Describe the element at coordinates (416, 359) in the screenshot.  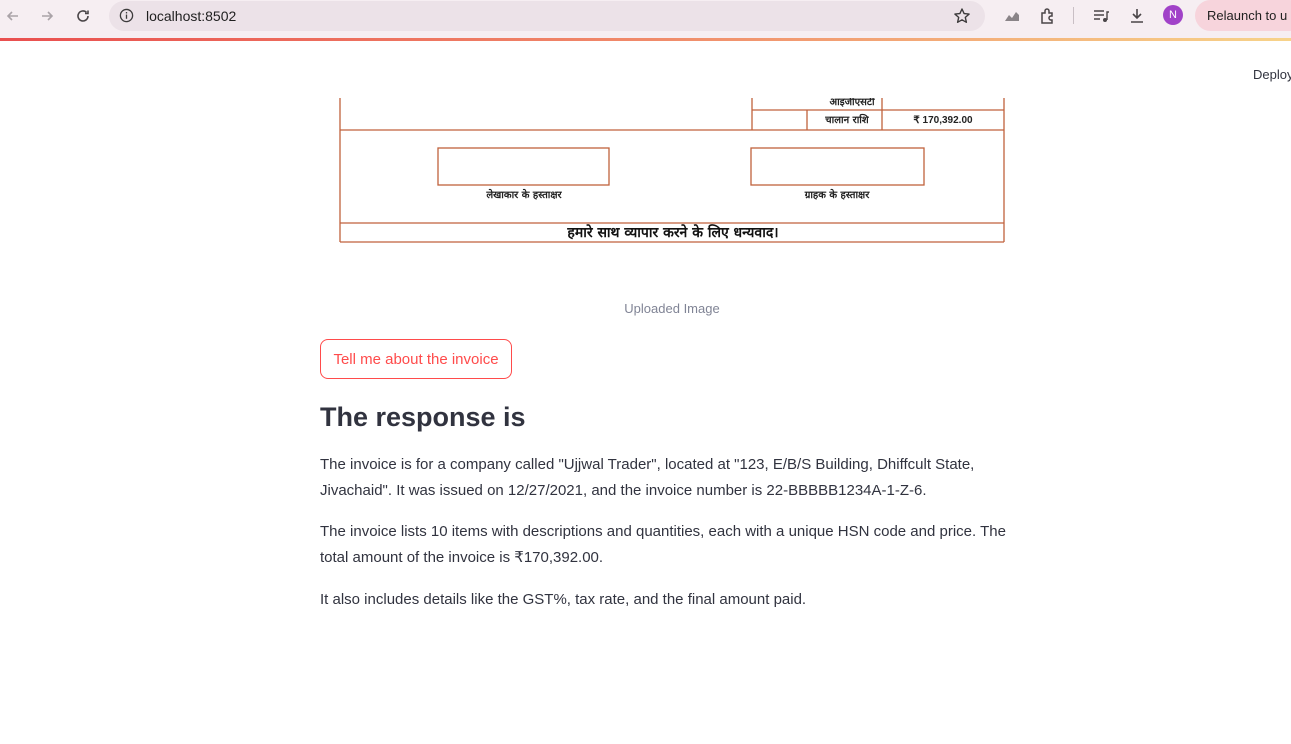
I see `tell-me-about-invoice-button: Tell me about the invoice` at that location.